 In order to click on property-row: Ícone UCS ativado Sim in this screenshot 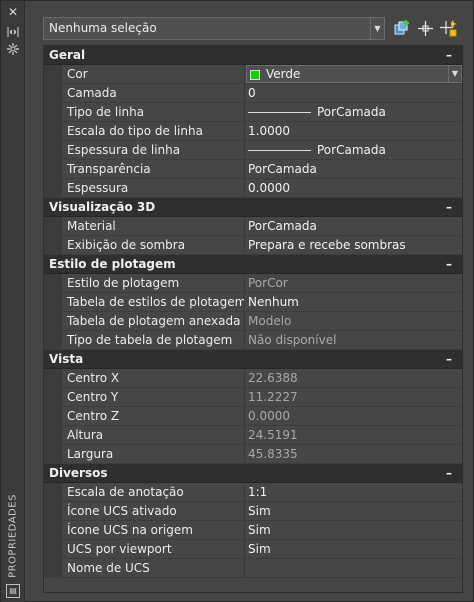, I will do `click(253, 511)`.